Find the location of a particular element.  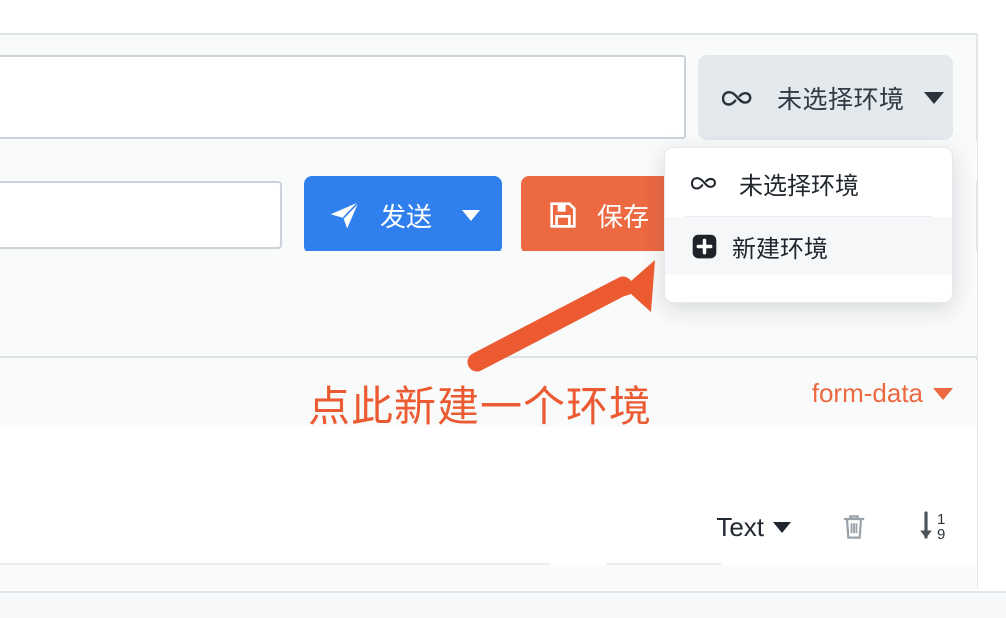

floppy-save-icon is located at coordinates (563, 215).